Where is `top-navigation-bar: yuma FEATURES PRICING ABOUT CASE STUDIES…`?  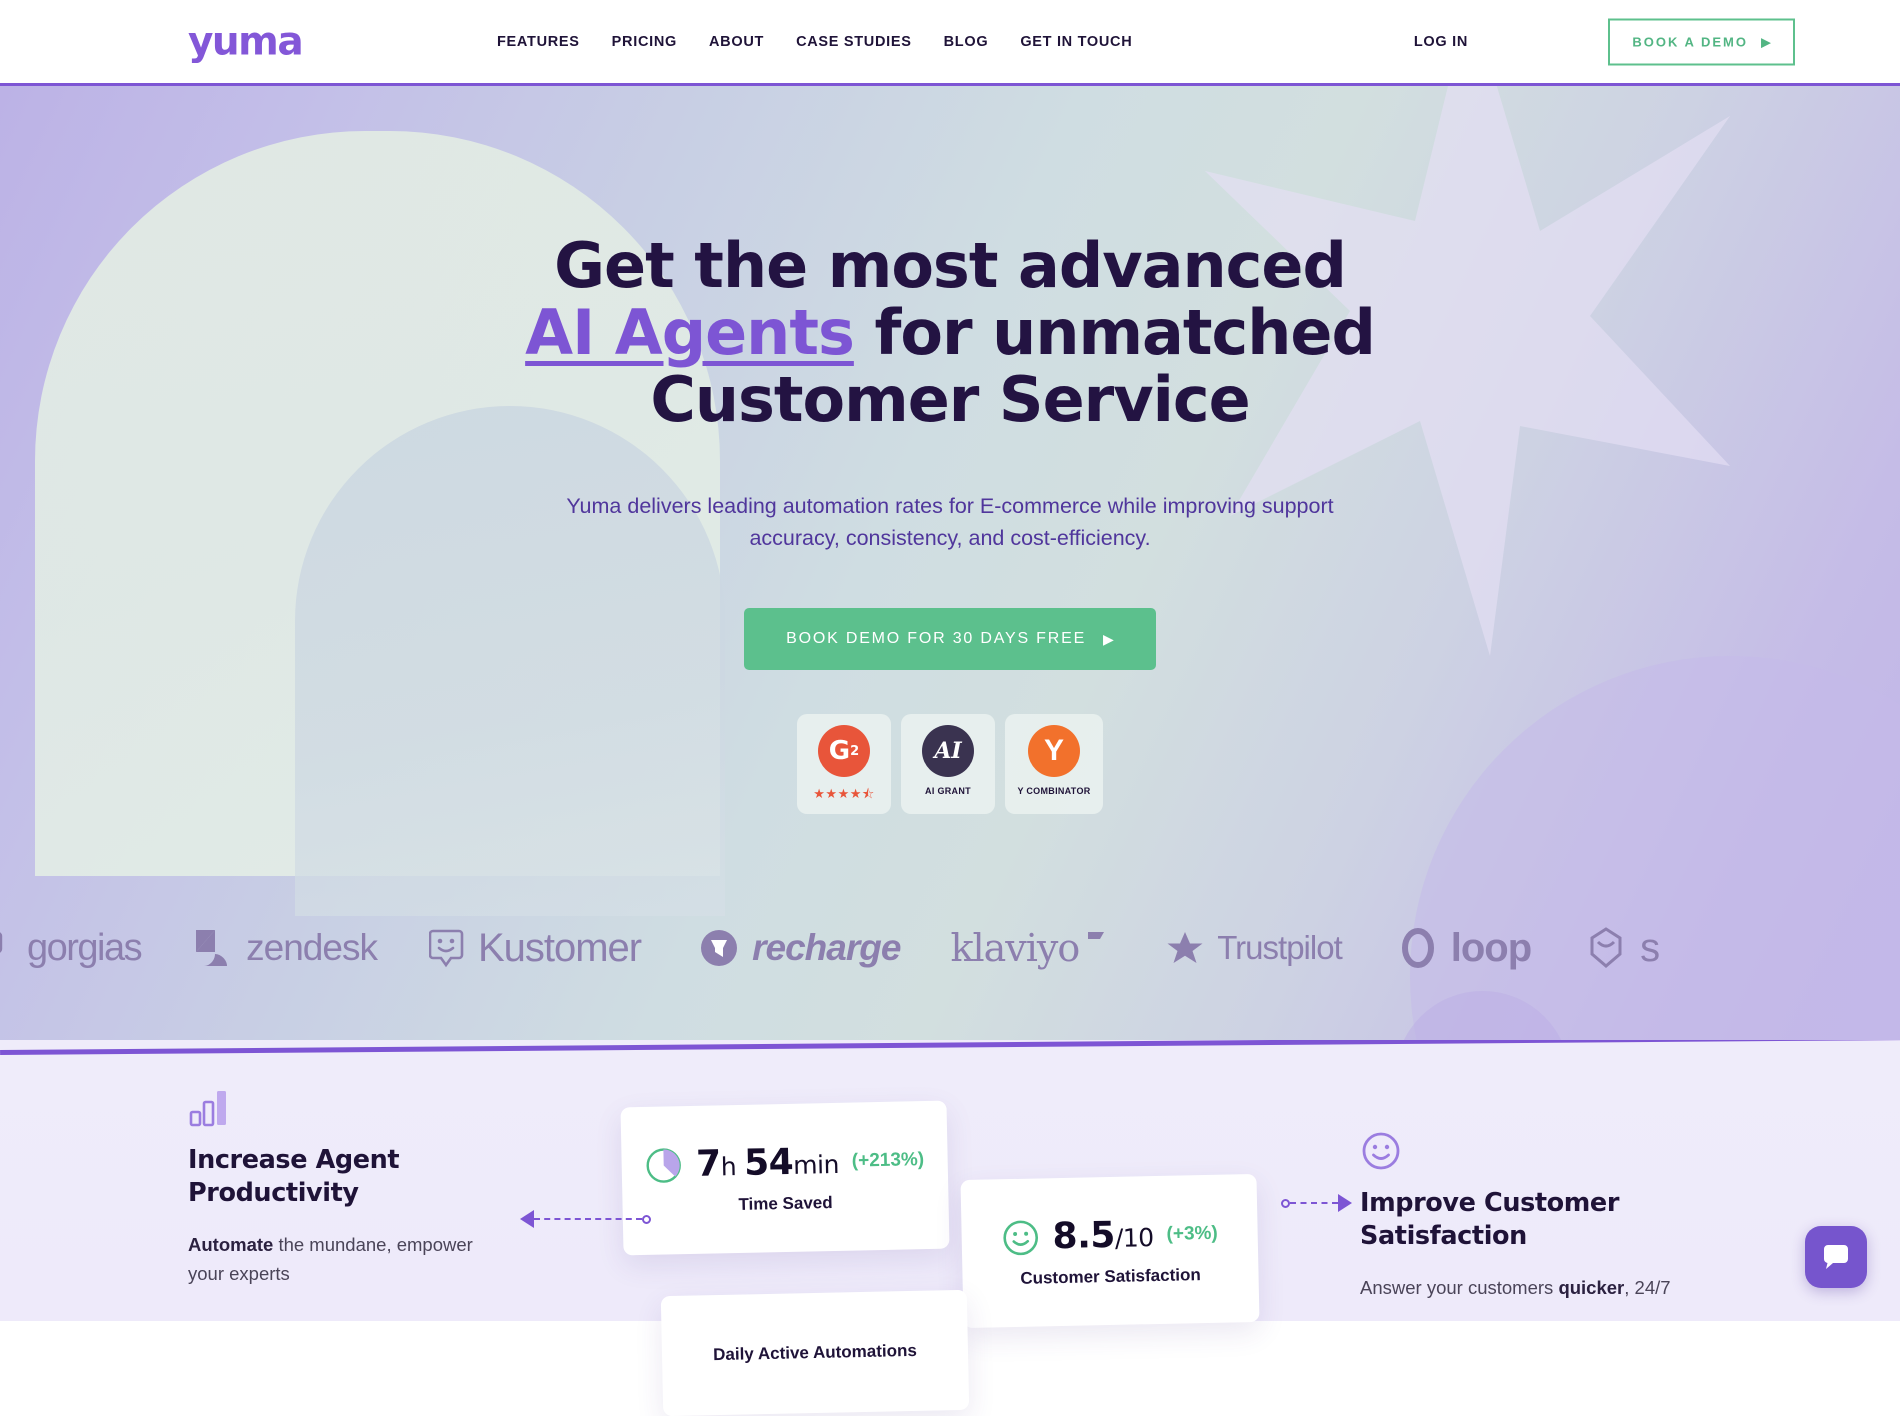
top-navigation-bar: yuma FEATURES PRICING ABOUT CASE STUDIES… is located at coordinates (950, 41).